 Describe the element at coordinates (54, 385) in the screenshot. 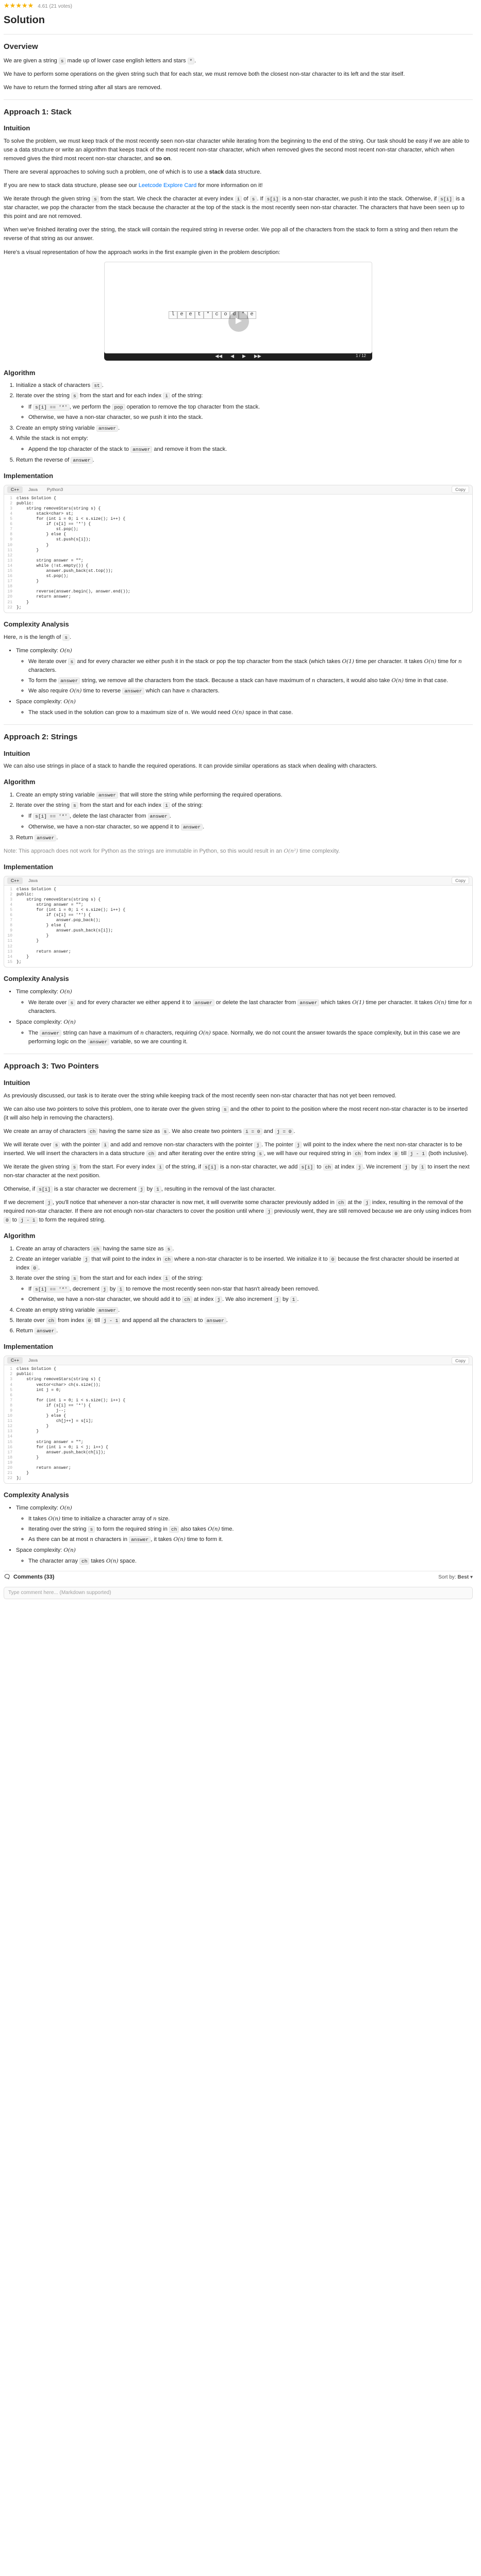

I see `text-segment: Initialize a stack of characters` at that location.